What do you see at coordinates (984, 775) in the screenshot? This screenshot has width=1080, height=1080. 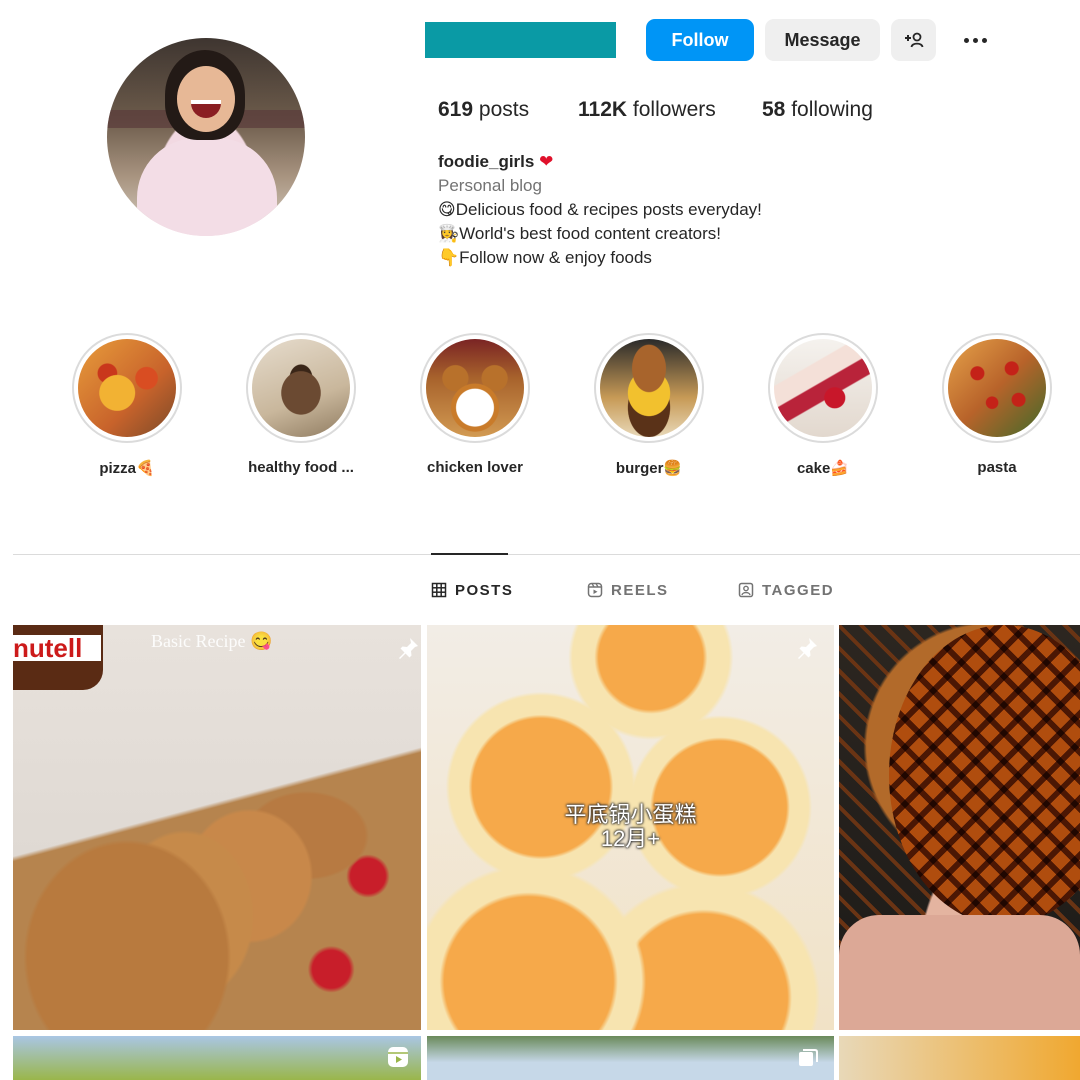 I see `pie-lattice` at bounding box center [984, 775].